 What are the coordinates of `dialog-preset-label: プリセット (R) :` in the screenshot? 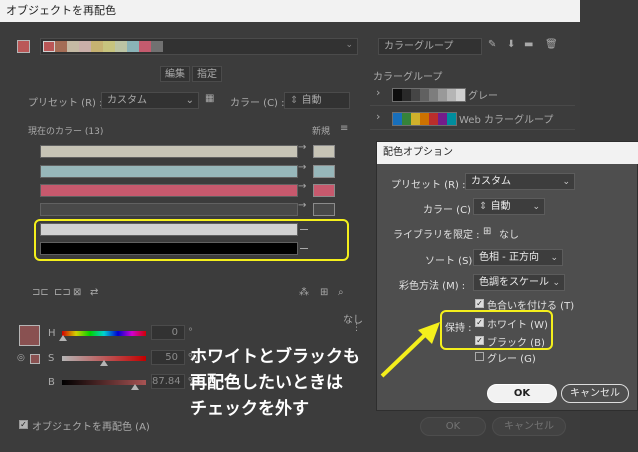 It's located at (428, 185).